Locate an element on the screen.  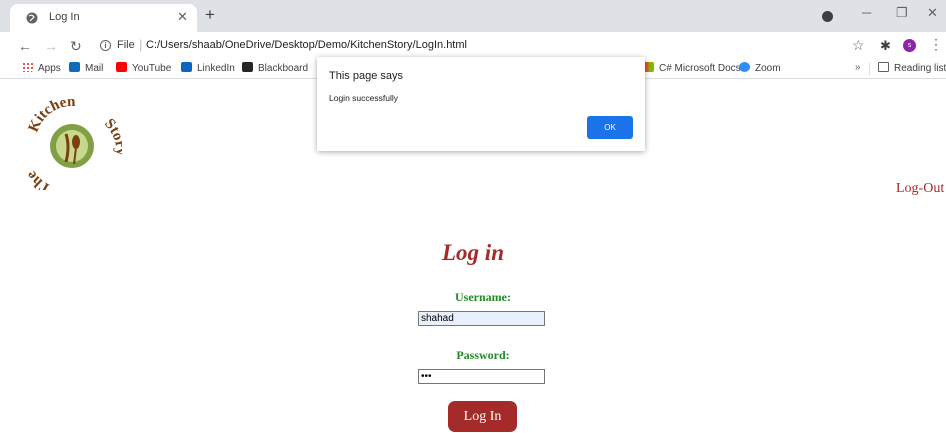
kitchen-story-logo: Kitchen The Story is located at coordinates (72, 142).